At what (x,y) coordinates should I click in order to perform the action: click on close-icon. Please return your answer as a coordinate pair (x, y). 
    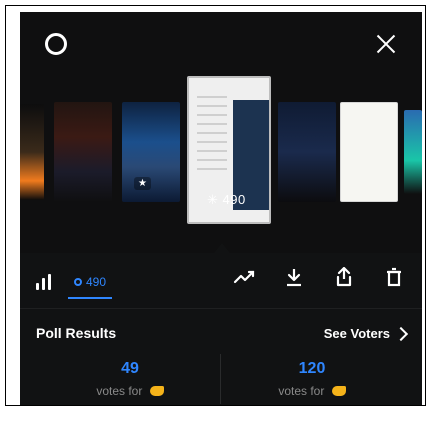
    Looking at the image, I should click on (386, 44).